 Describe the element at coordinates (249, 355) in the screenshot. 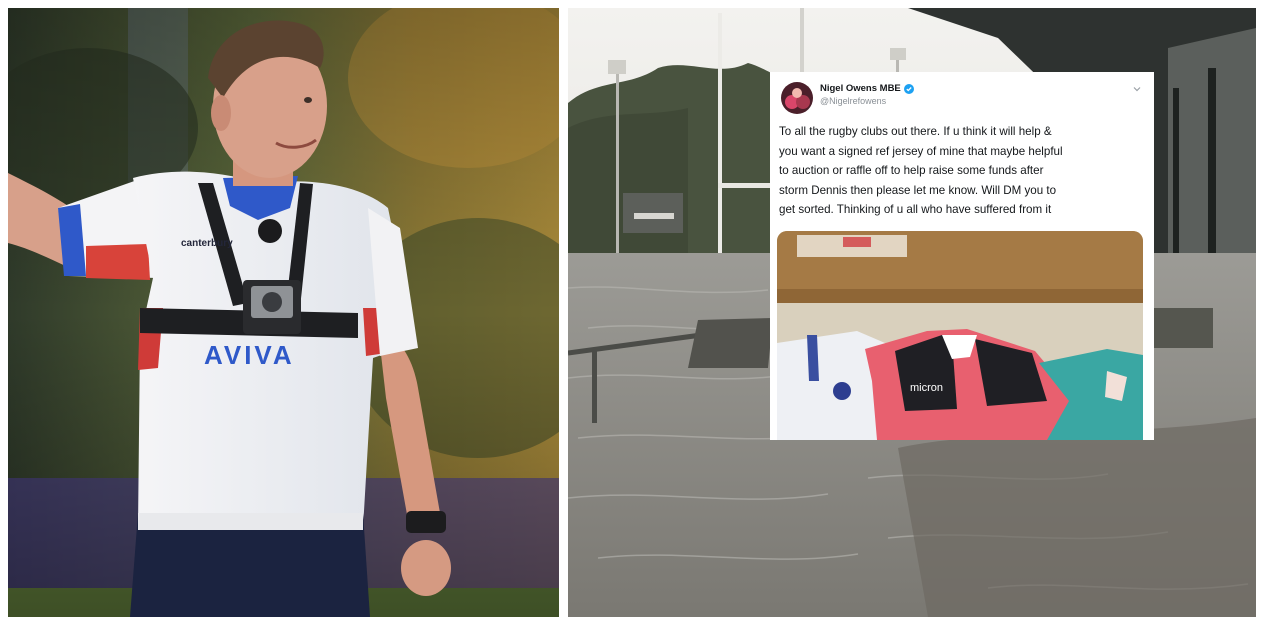

I see `aviva-sponsor-text: AVIVA` at that location.